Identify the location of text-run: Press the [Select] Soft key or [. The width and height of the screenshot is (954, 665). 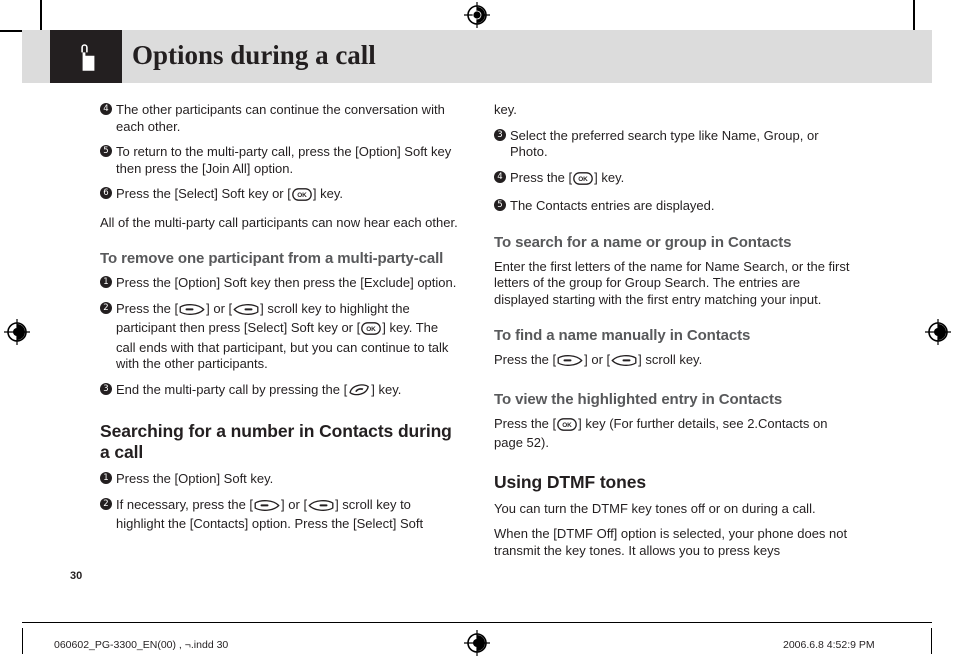
(203, 193).